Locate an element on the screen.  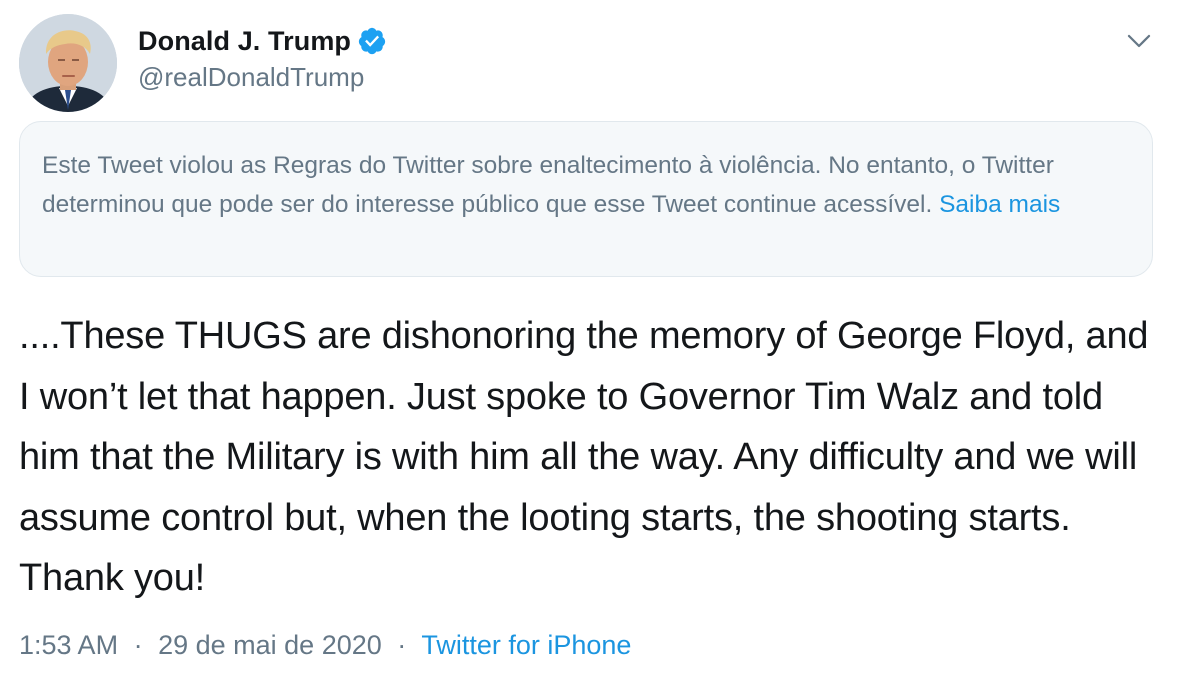
profile-photo-icon is located at coordinates (68, 63).